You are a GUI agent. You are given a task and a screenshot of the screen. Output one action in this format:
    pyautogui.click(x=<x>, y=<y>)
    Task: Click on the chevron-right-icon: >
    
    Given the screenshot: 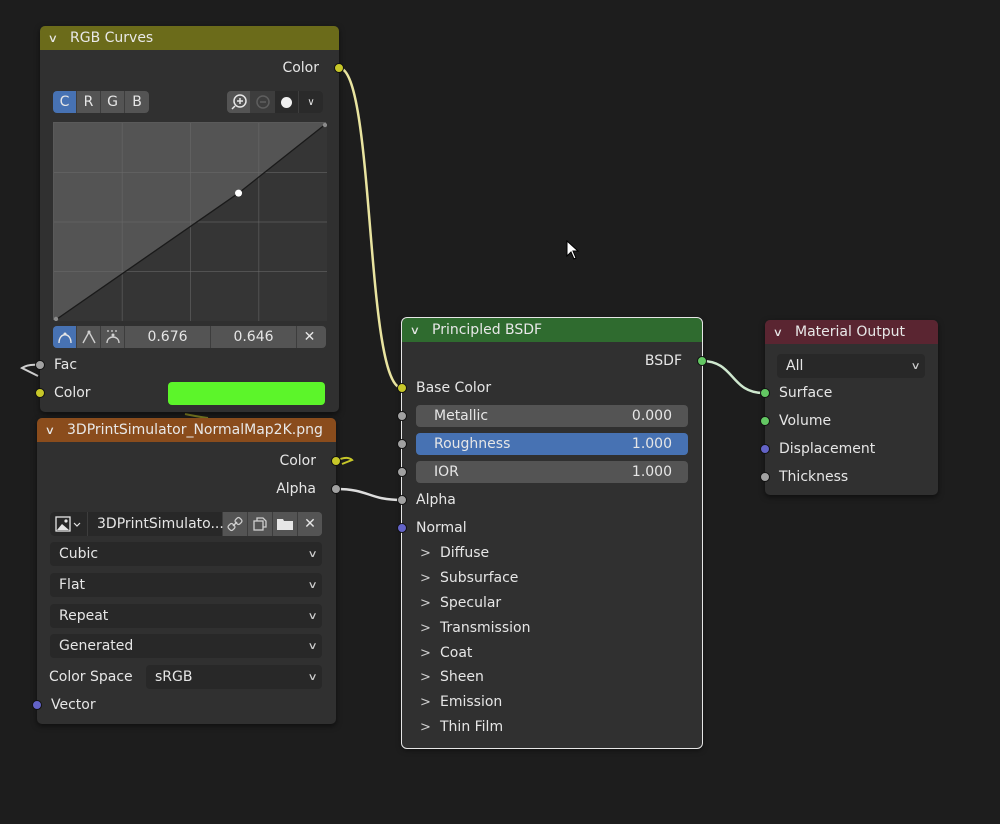 What is the action you would take?
    pyautogui.click(x=425, y=727)
    